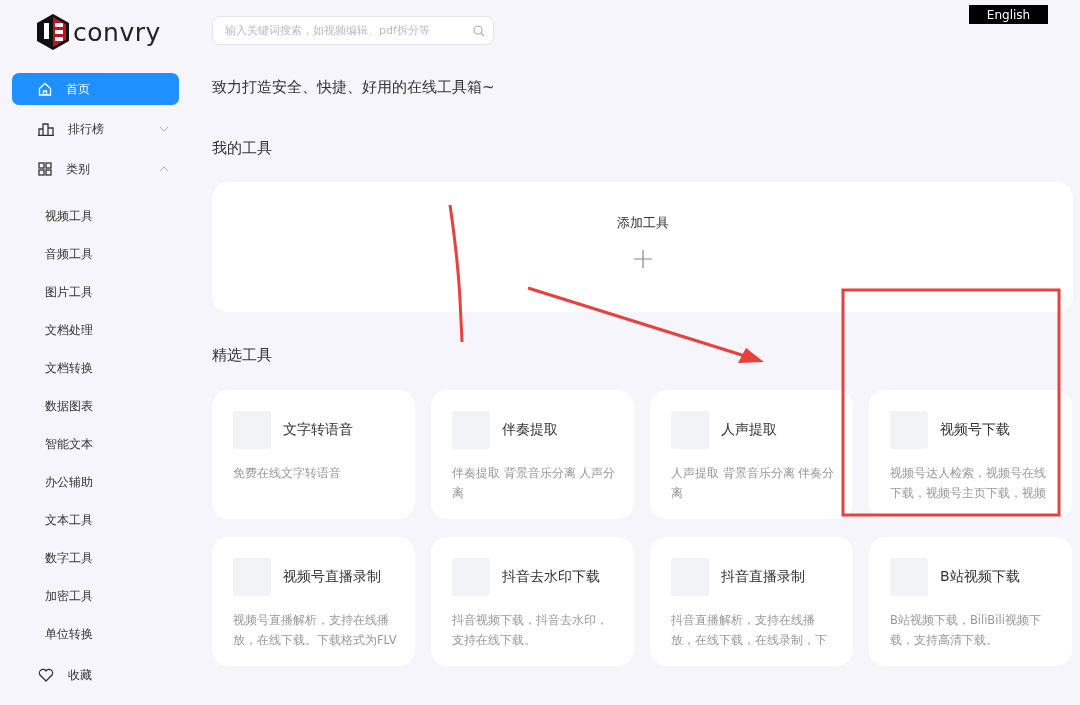 The height and width of the screenshot is (705, 1080). I want to click on chevron-up-icon, so click(164, 169).